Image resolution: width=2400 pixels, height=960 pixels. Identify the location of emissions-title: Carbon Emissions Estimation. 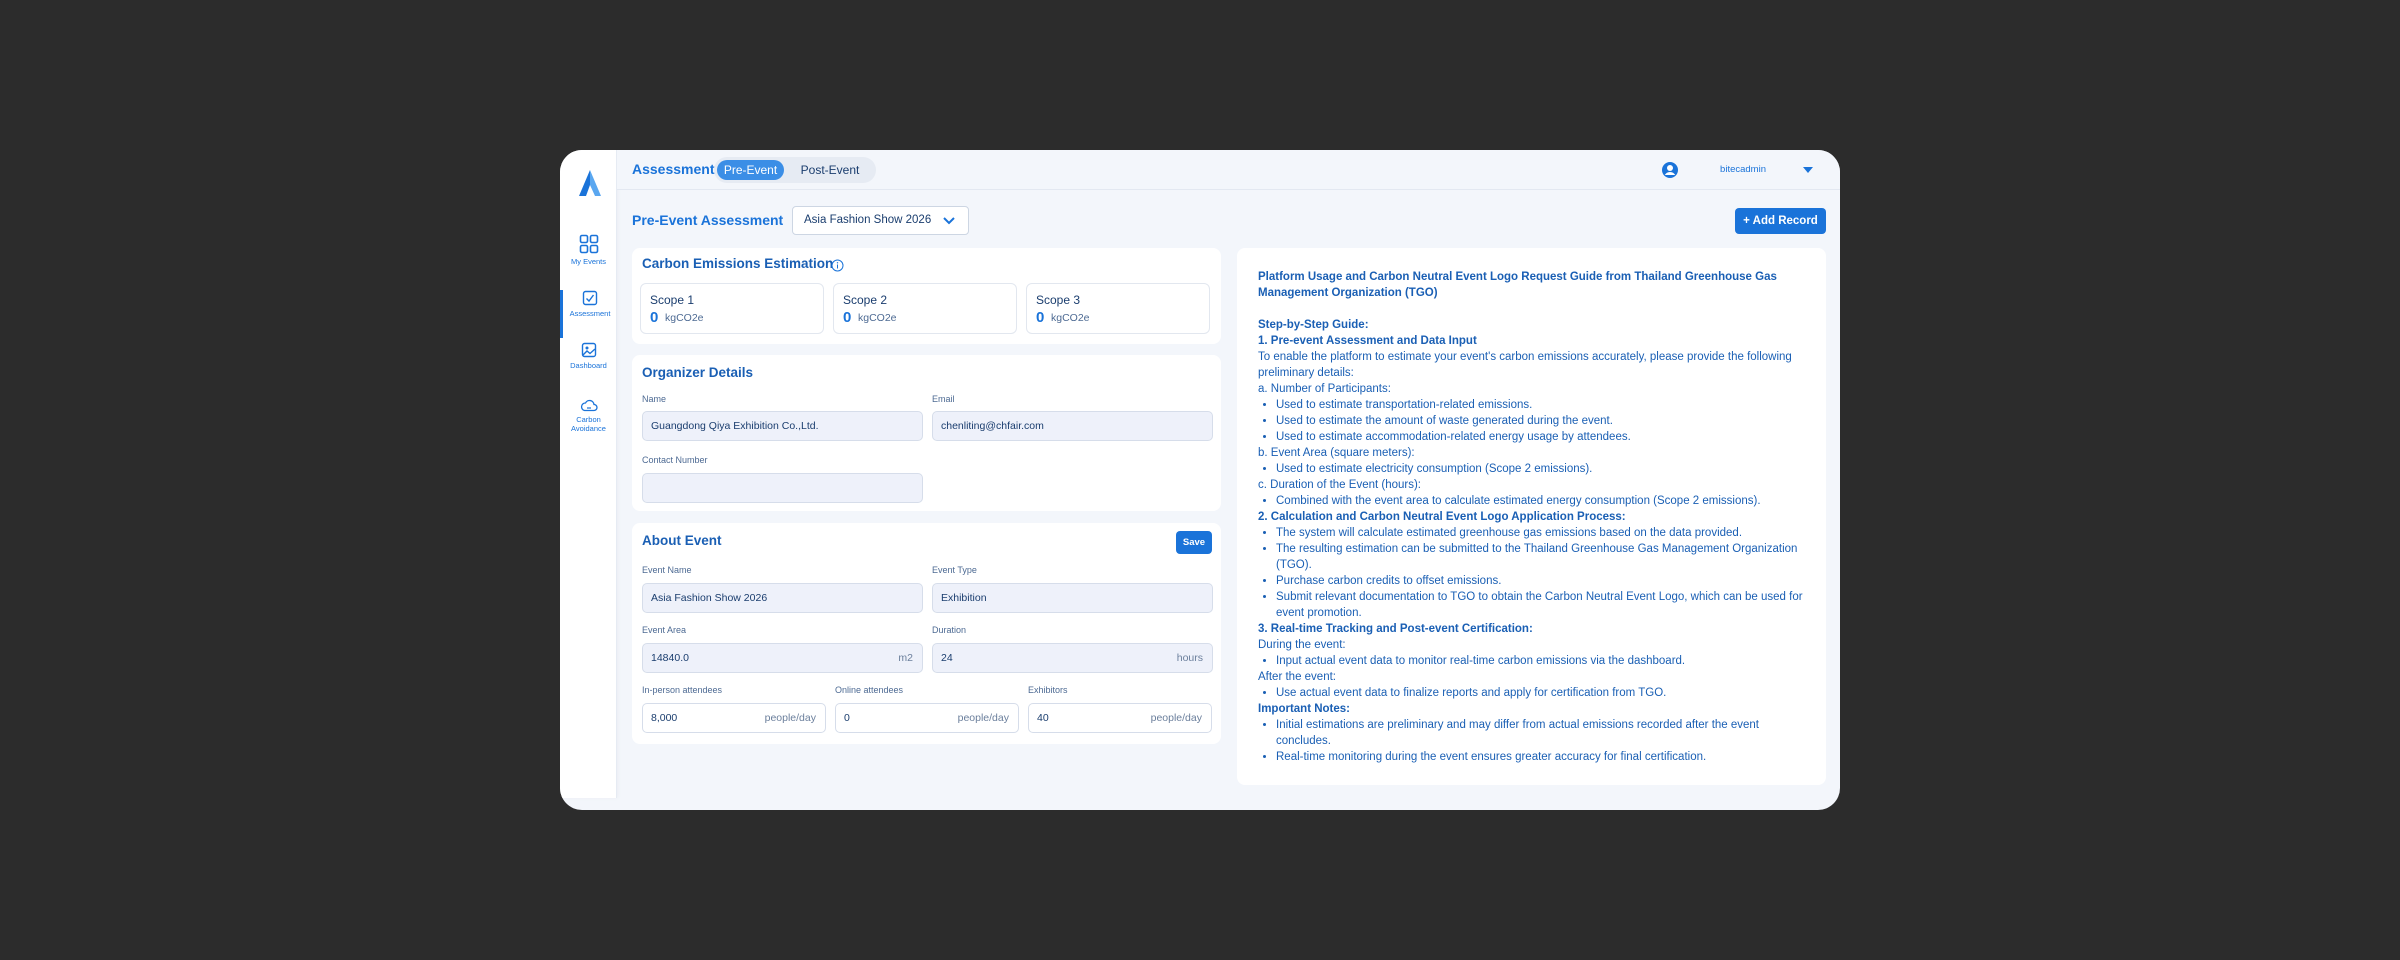
(738, 263).